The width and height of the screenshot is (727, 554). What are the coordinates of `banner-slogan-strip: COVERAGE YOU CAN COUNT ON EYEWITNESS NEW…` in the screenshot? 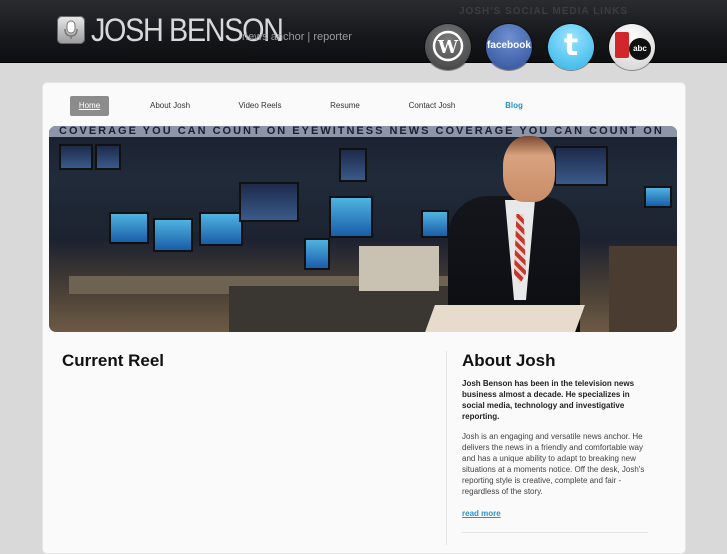 It's located at (363, 131).